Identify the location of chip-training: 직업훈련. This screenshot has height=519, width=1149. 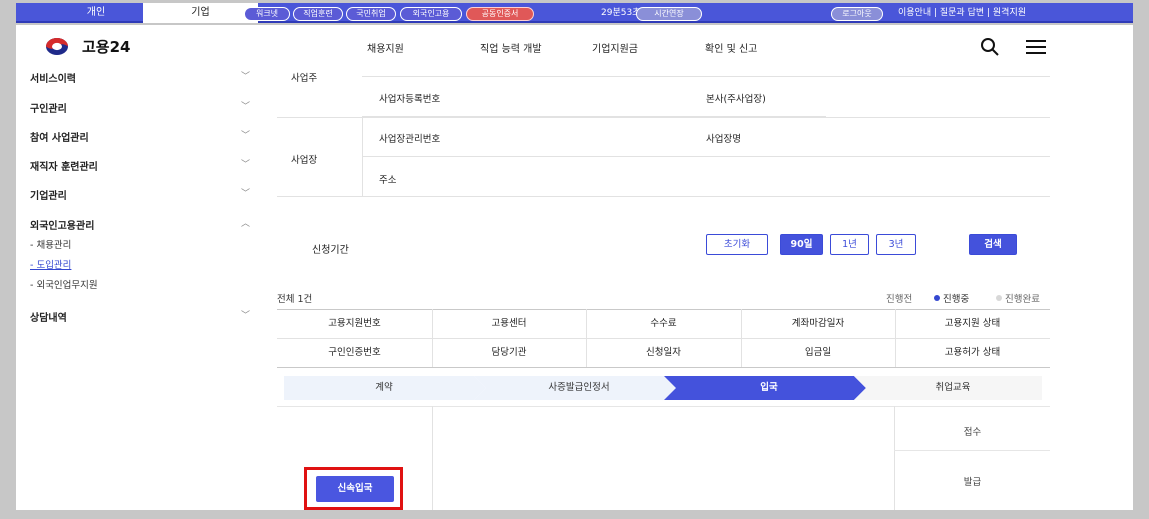
(318, 14).